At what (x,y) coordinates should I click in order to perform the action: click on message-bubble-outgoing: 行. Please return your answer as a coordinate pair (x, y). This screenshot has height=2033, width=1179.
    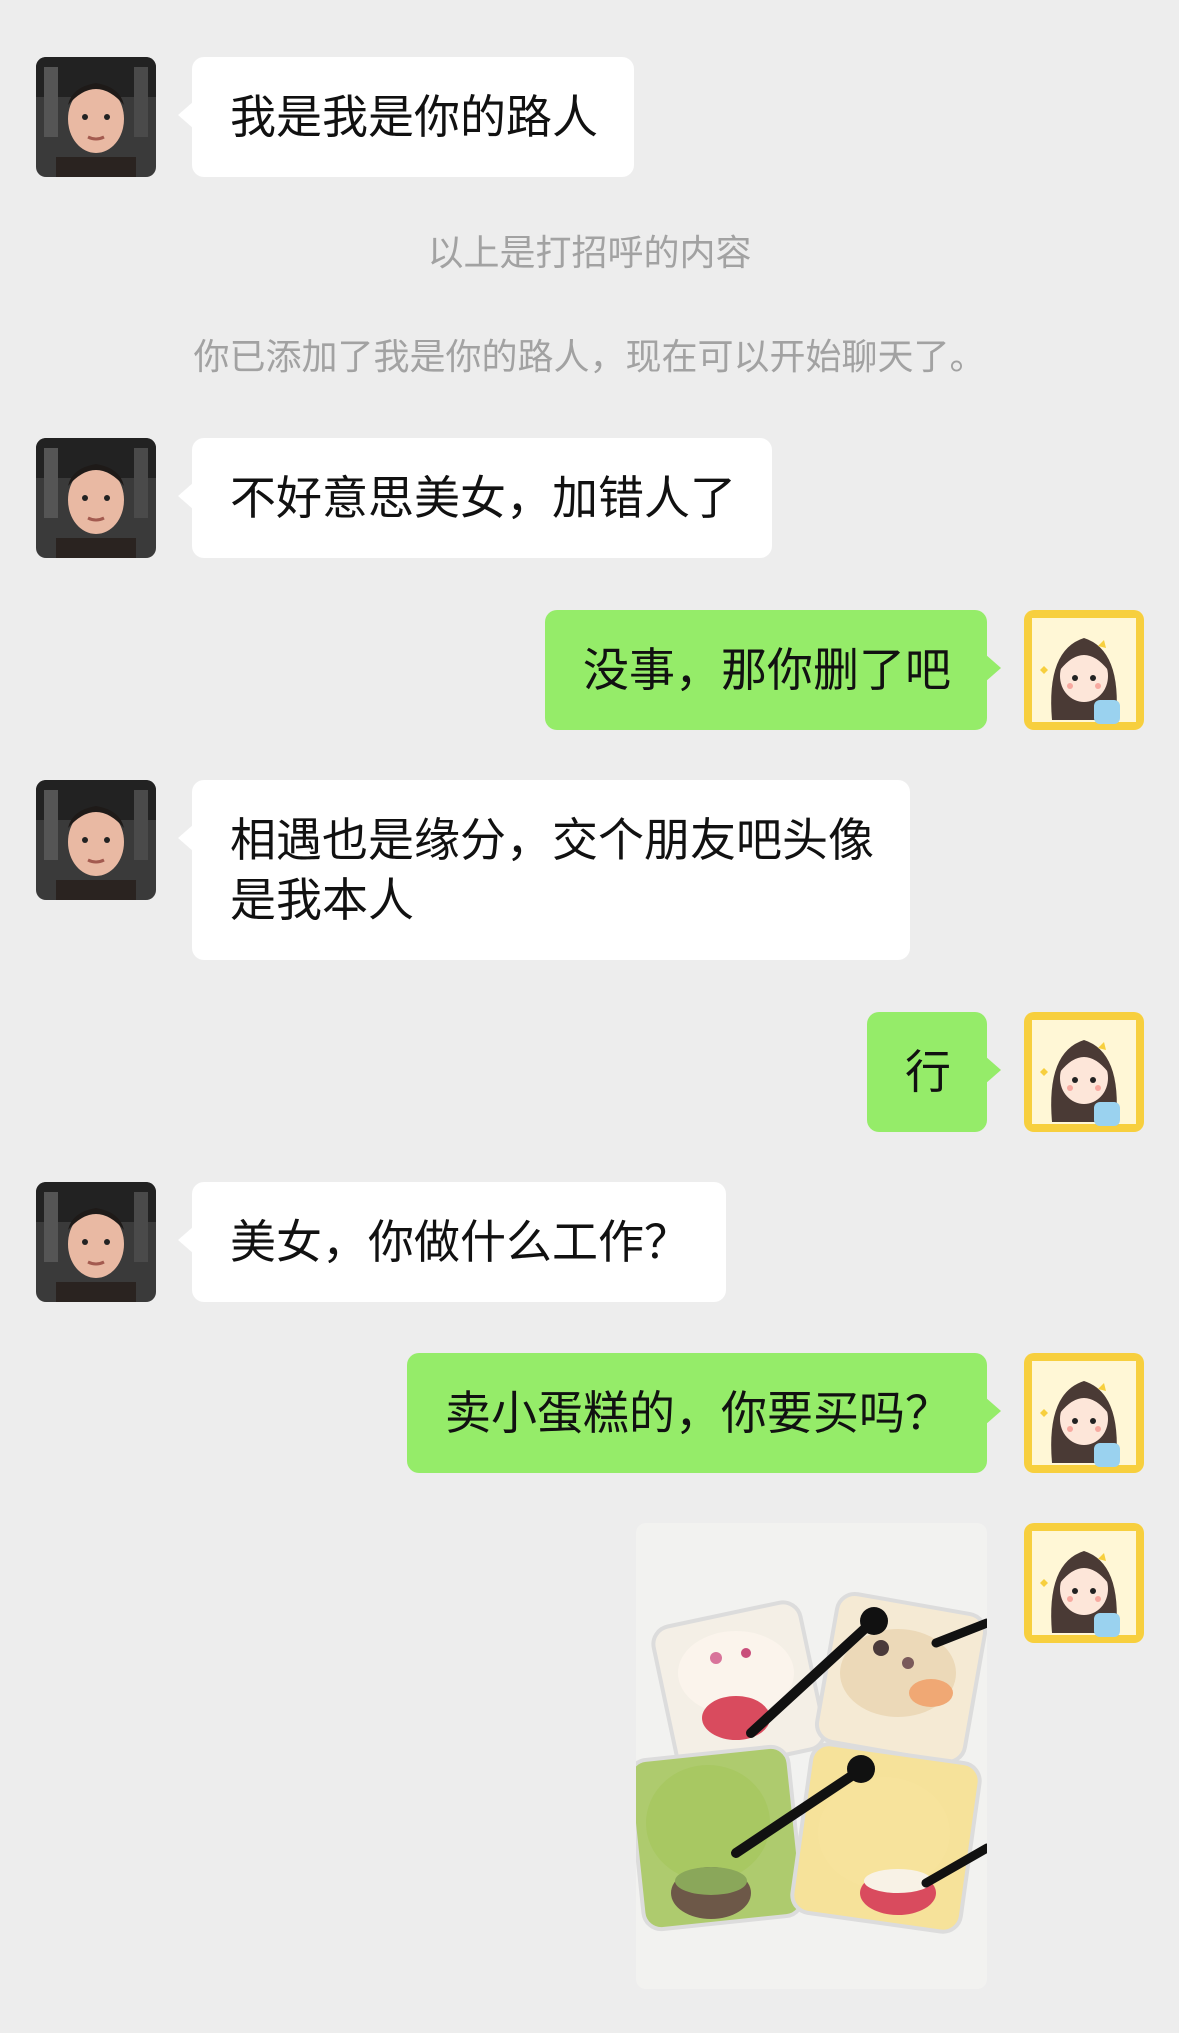
    Looking at the image, I should click on (934, 1072).